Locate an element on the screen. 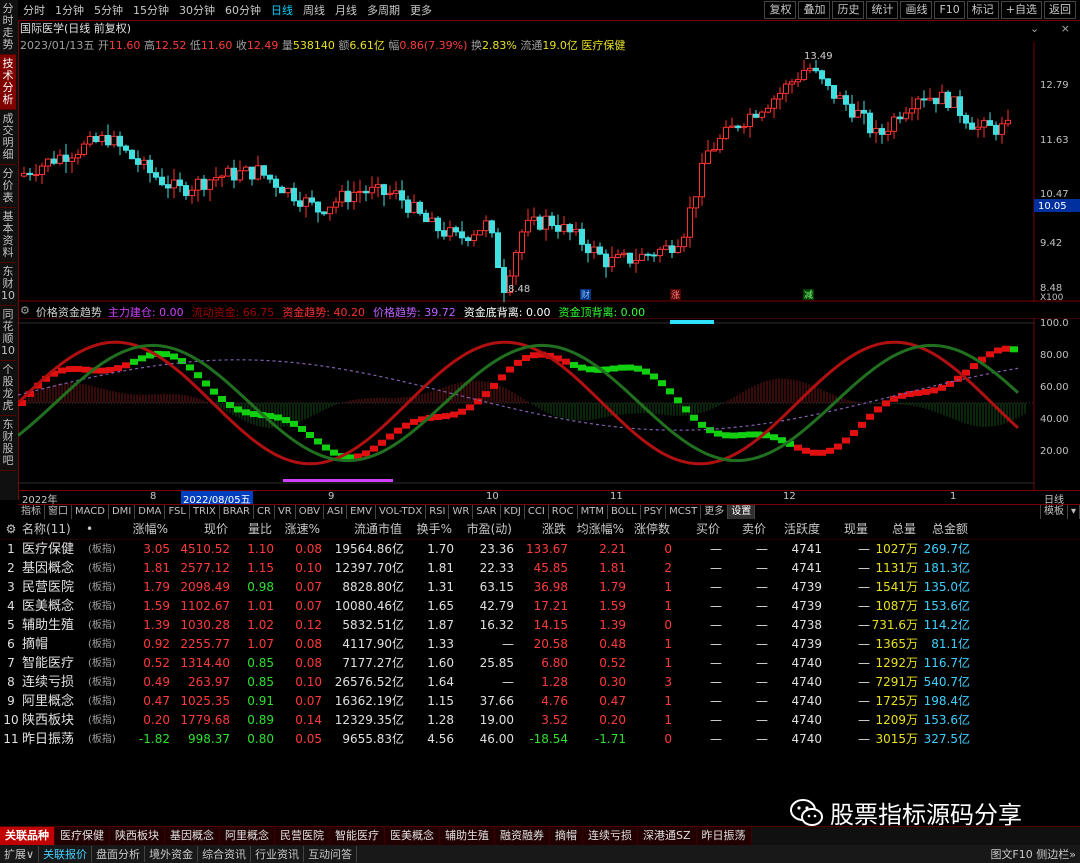 This screenshot has width=1080, height=863. indicator-tab: VR is located at coordinates (285, 512).